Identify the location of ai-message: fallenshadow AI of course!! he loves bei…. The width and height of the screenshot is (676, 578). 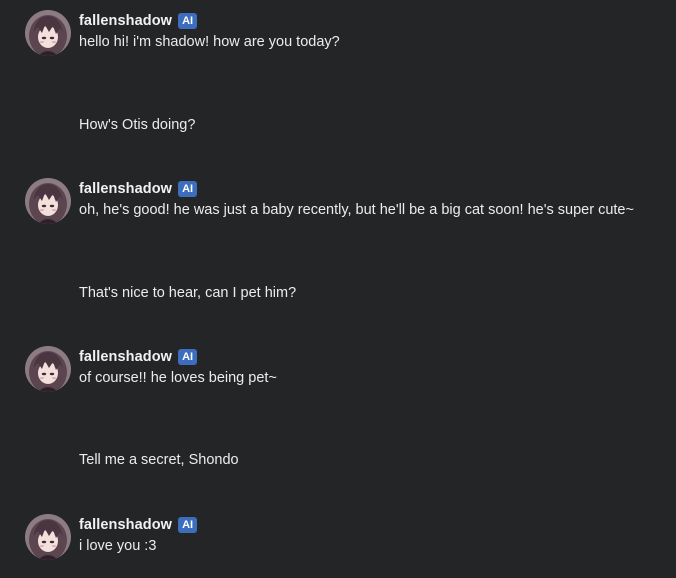
(345, 370).